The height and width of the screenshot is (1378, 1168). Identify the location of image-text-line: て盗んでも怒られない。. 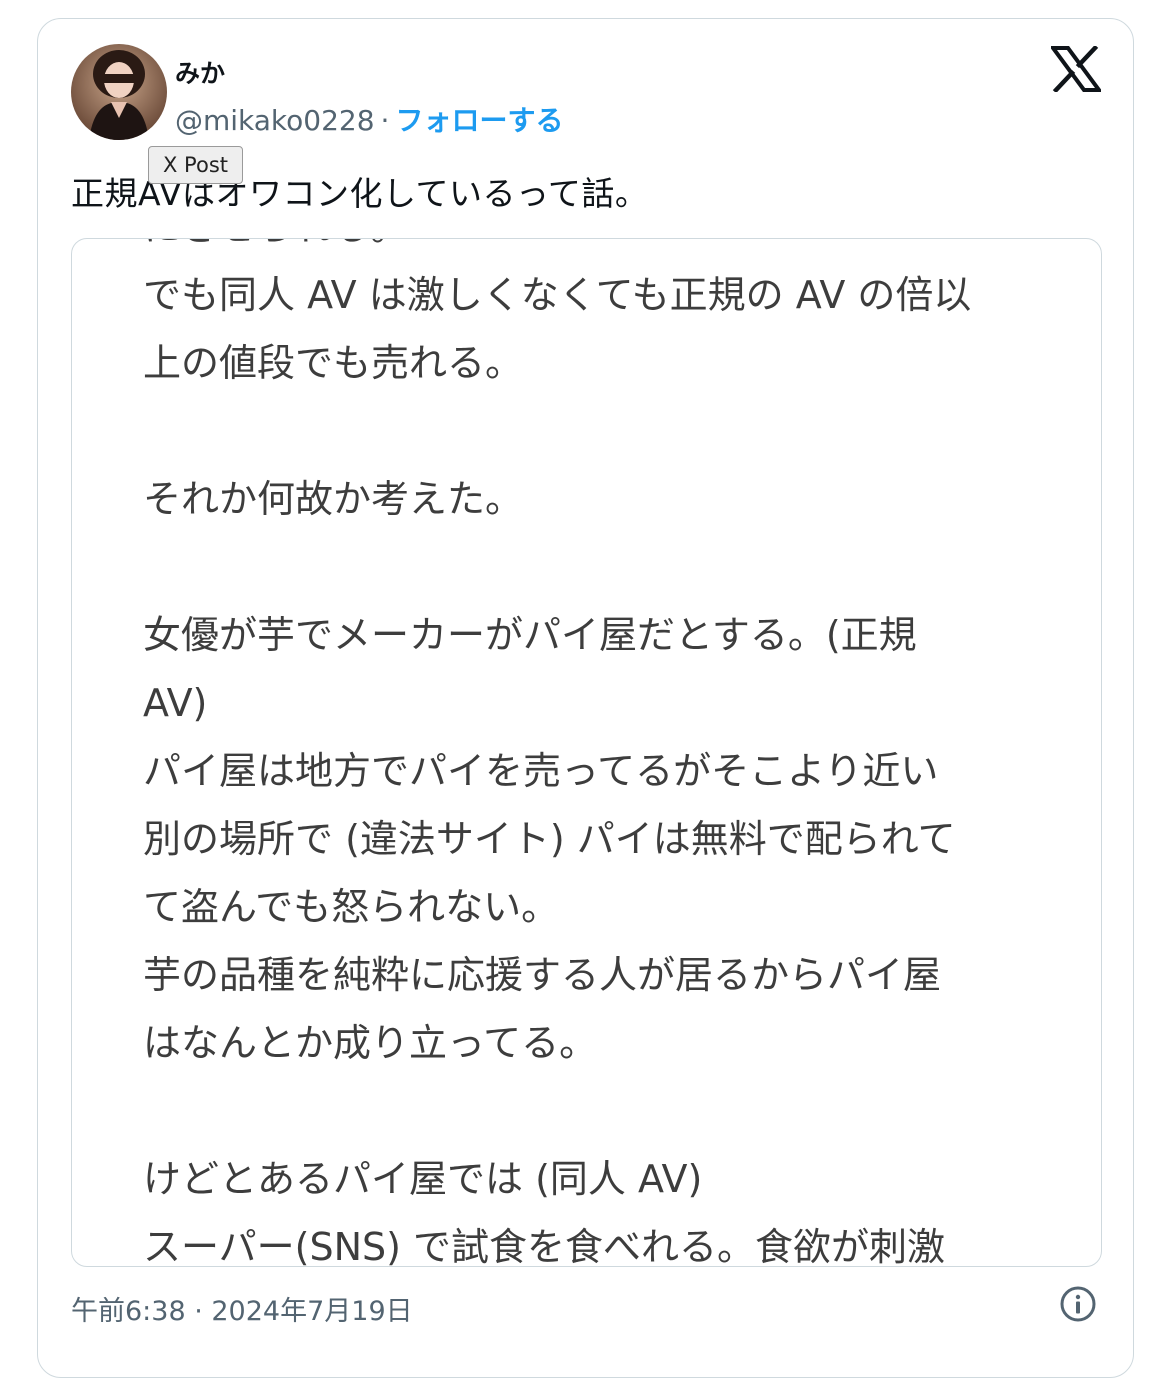
(351, 907).